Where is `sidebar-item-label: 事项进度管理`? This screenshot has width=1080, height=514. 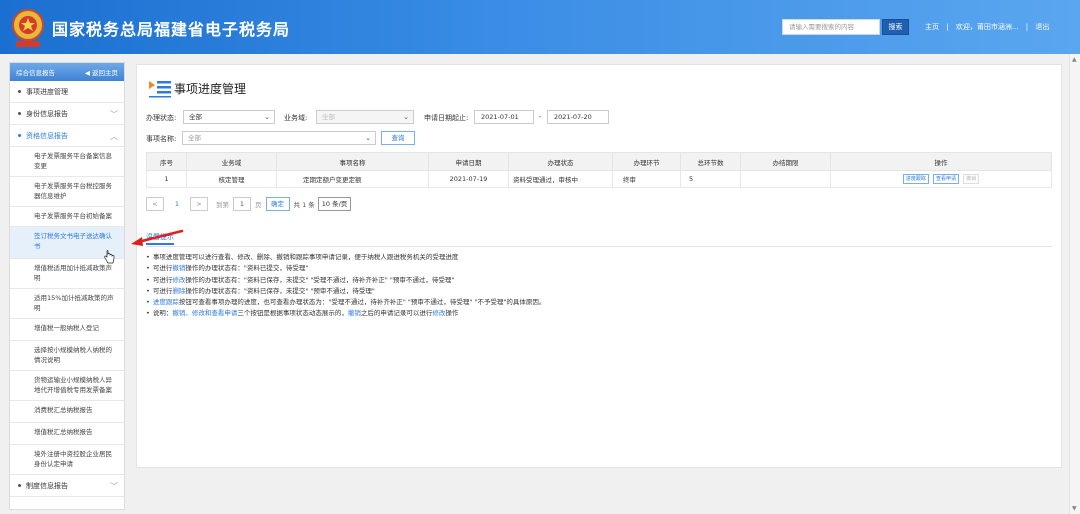 sidebar-item-label: 事项进度管理 is located at coordinates (47, 91).